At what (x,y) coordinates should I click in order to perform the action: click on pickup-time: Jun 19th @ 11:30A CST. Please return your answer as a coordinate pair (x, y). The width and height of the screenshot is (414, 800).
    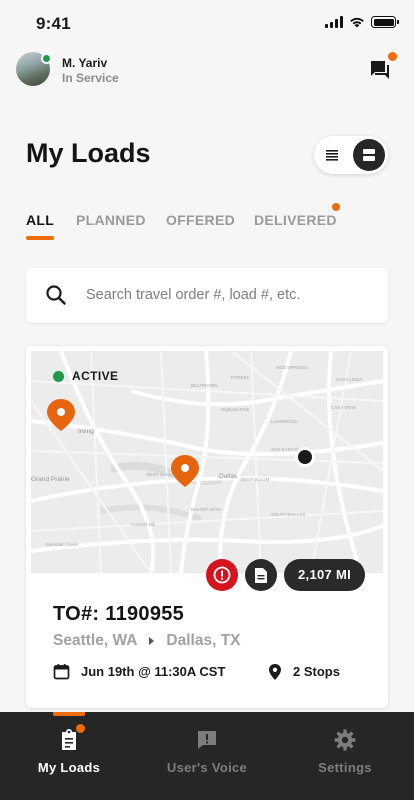
    Looking at the image, I should click on (153, 671).